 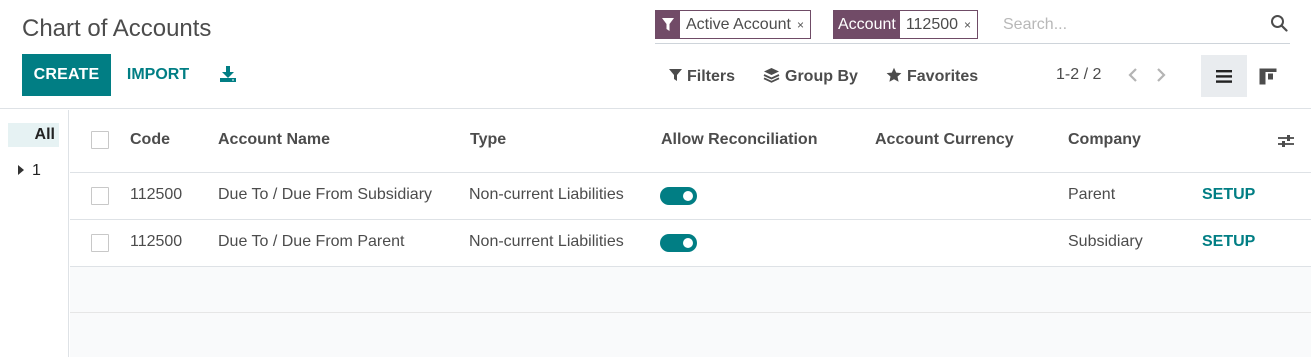 I want to click on favorites-dropdown: Favorites, so click(x=932, y=77).